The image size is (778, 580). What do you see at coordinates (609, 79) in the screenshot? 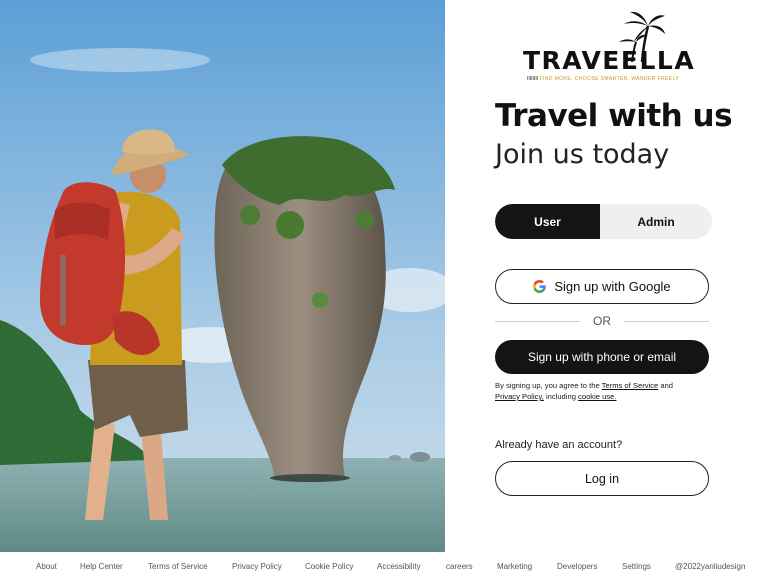
I see `brand-tagline-text: FIND MORE. CHOOSE SMARTER. WANDER FREELY` at bounding box center [609, 79].